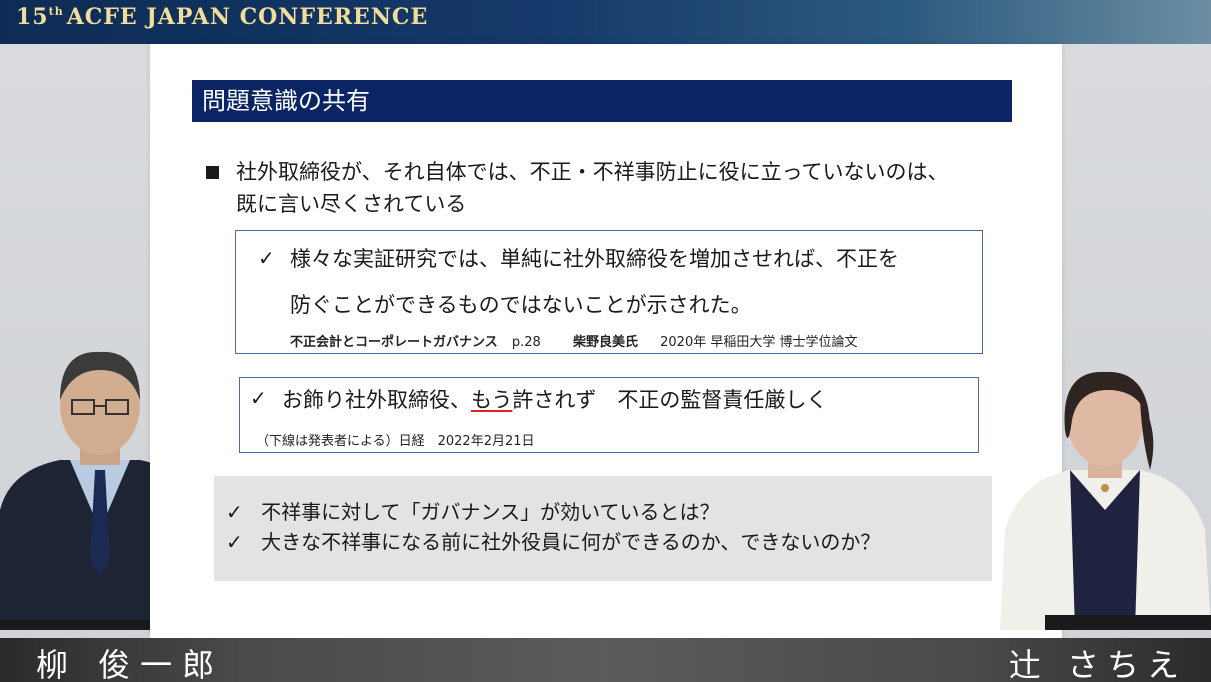  I want to click on citation-author: 柴野良美氏, so click(605, 342).